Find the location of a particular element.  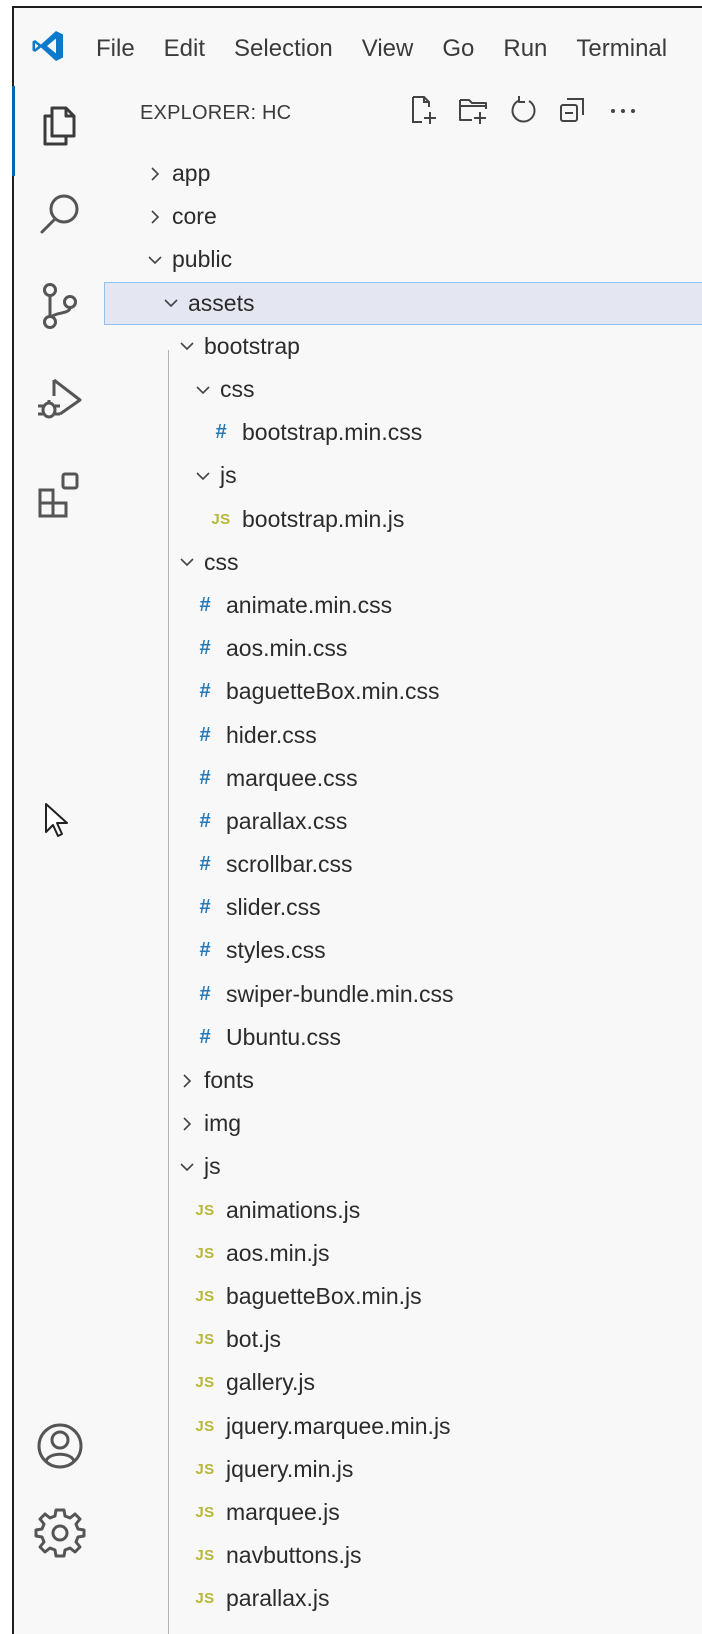

new-folder-icon is located at coordinates (473, 110).